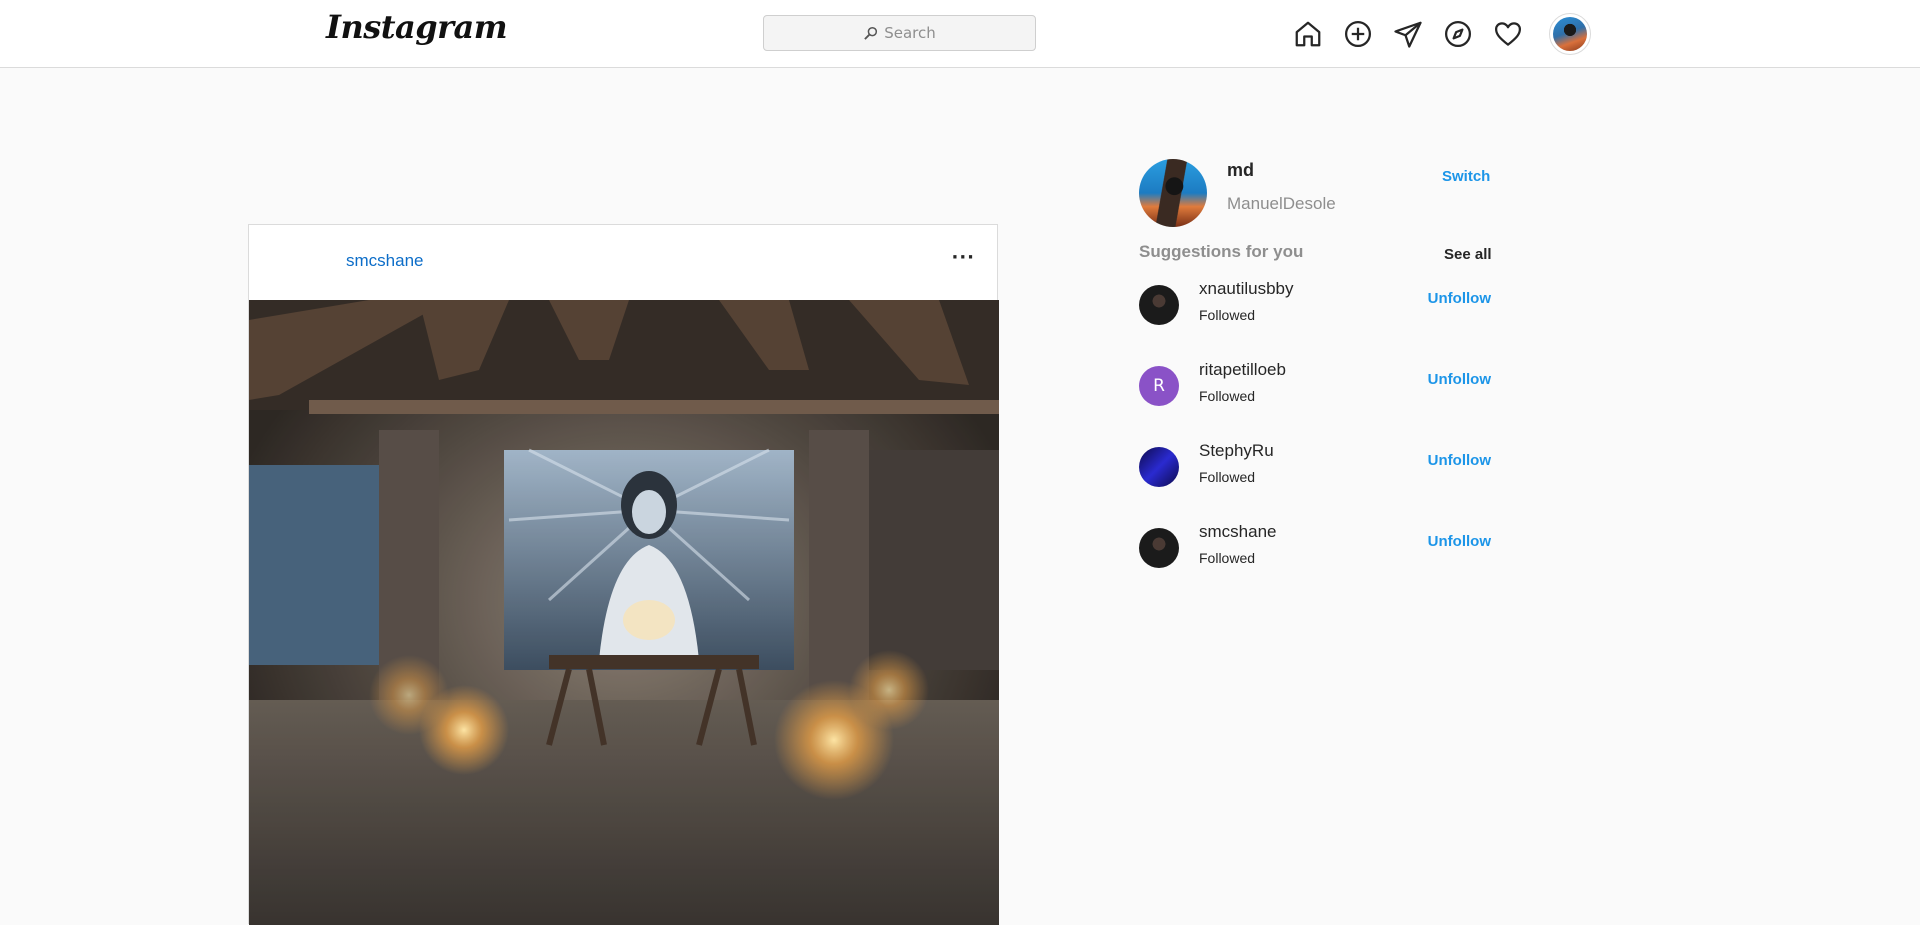 This screenshot has width=1920, height=925. I want to click on direct-icon, so click(1408, 34).